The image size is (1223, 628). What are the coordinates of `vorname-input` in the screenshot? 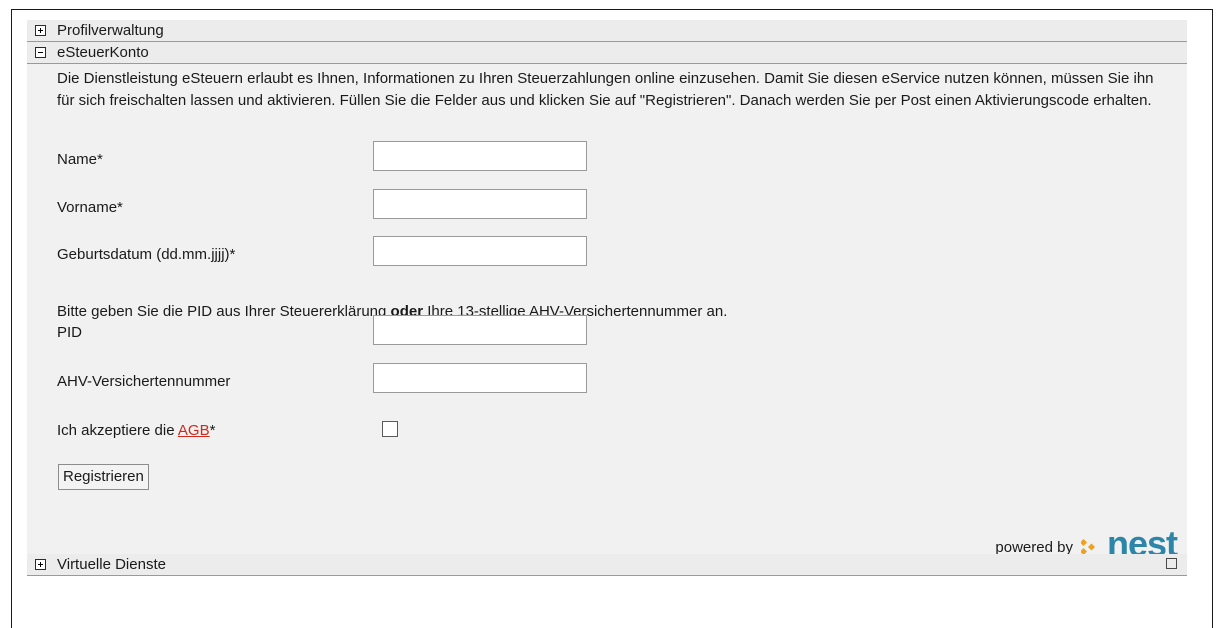 It's located at (480, 204).